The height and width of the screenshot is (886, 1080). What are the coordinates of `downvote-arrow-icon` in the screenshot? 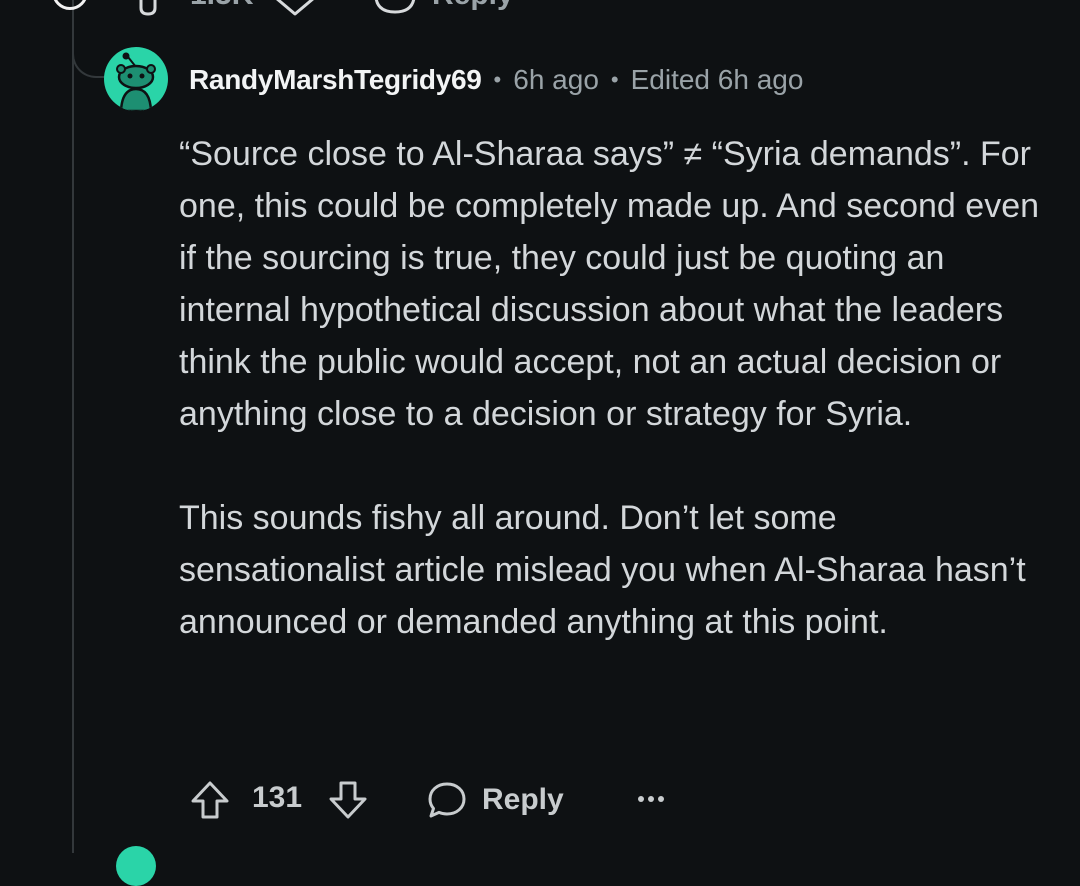 It's located at (348, 800).